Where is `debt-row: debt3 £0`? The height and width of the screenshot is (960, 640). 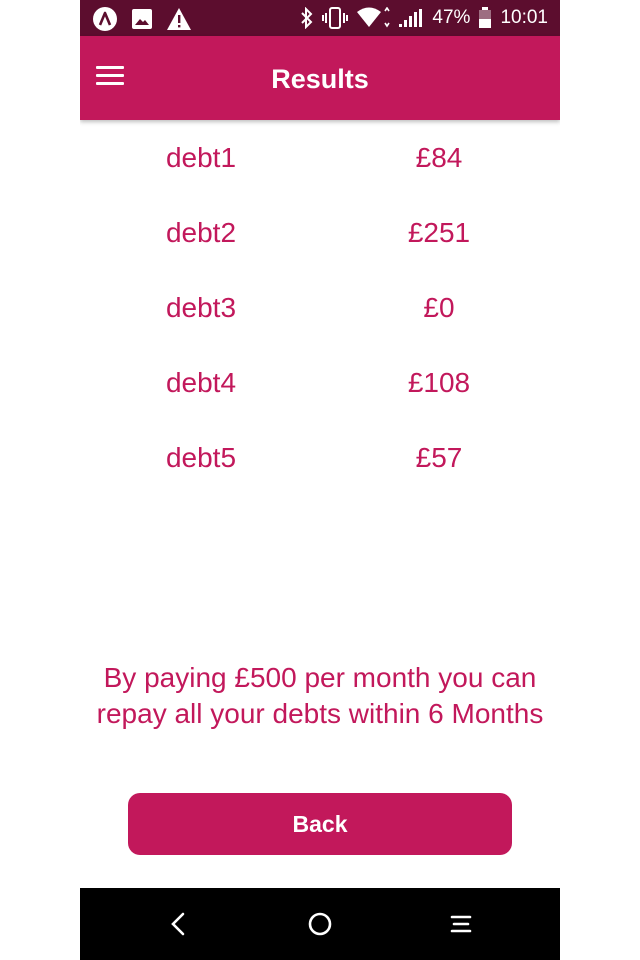 debt-row: debt3 £0 is located at coordinates (320, 307).